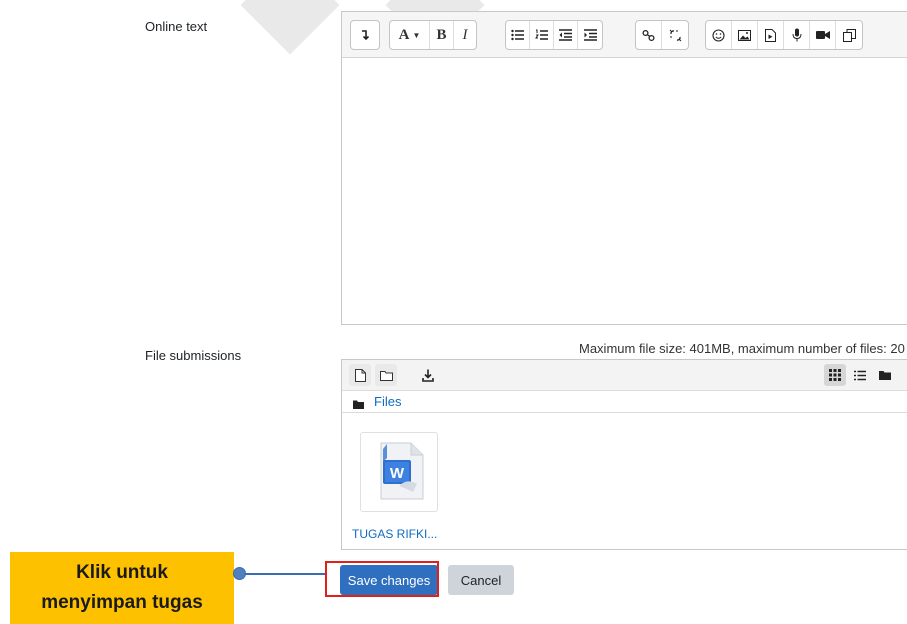  Describe the element at coordinates (290, 27) in the screenshot. I see `background-decoration` at that location.